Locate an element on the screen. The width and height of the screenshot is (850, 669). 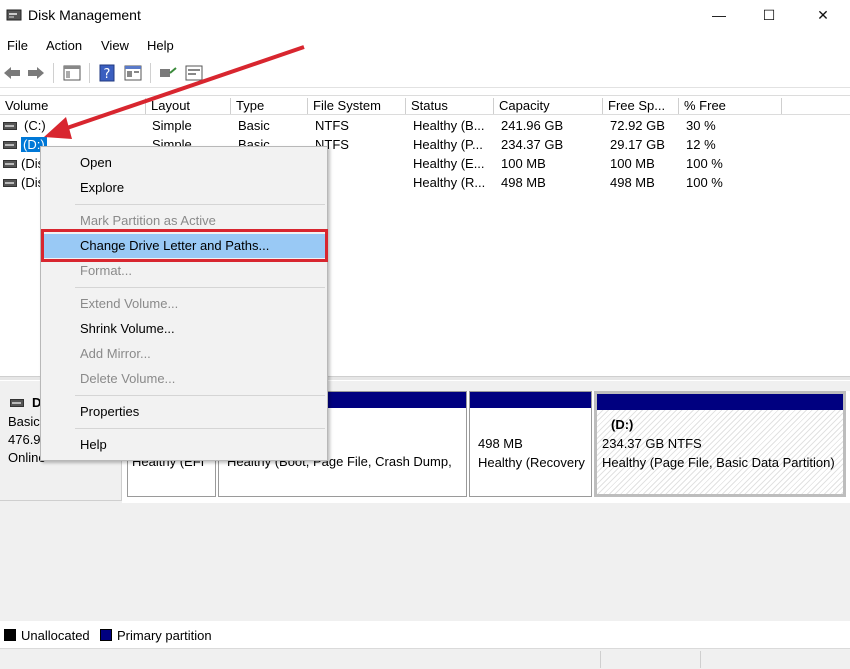
cell-capacity: 100 MB is located at coordinates (523, 163).